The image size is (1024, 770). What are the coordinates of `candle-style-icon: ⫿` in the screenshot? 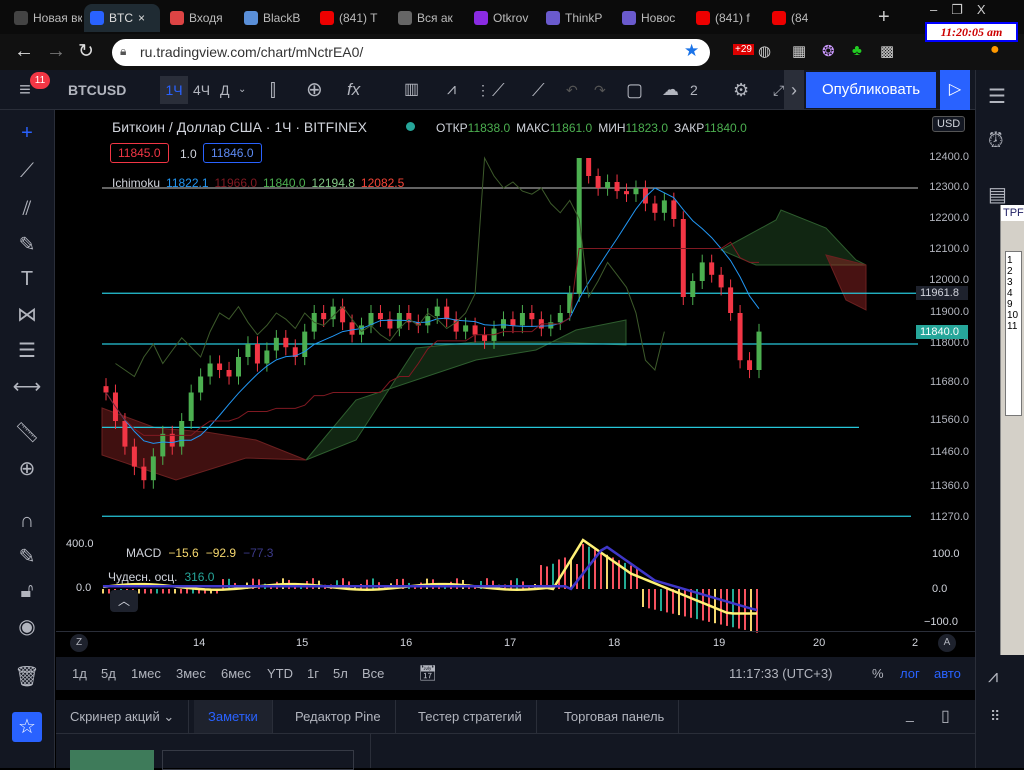 It's located at (273, 90).